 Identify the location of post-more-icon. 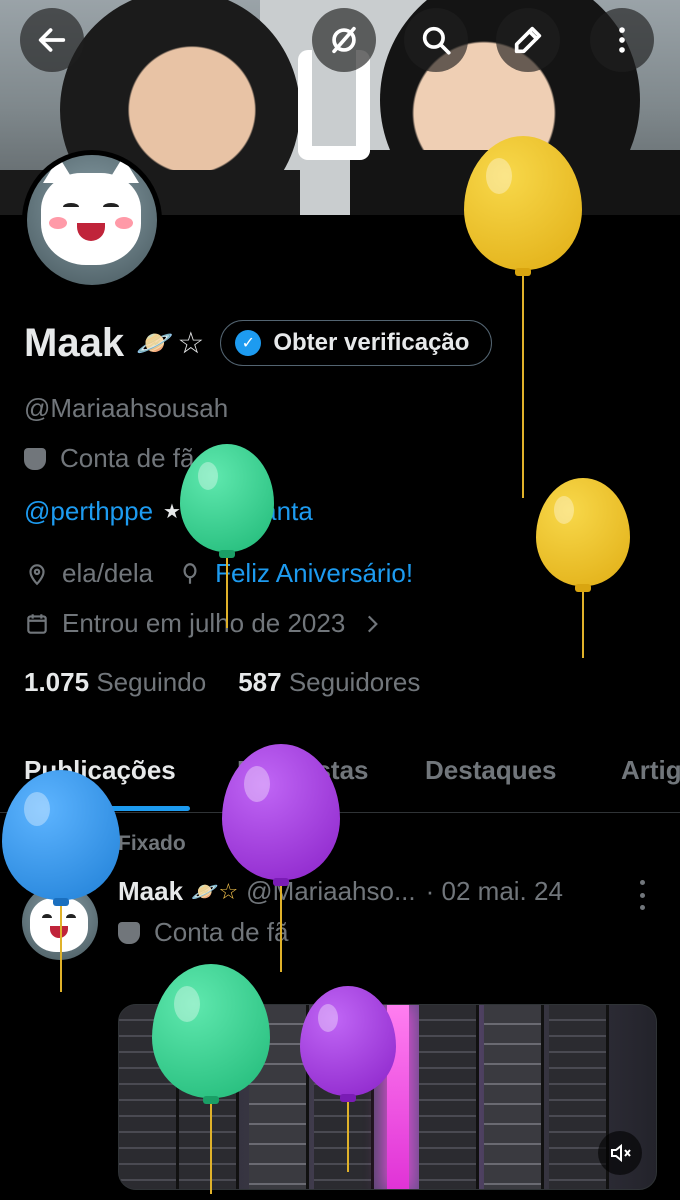
(642, 895).